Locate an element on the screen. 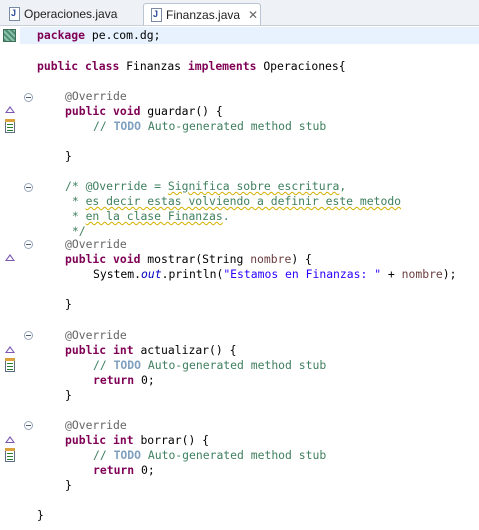 This screenshot has height=530, width=479. code-line-package: package pe.com.dg; is located at coordinates (98, 35).